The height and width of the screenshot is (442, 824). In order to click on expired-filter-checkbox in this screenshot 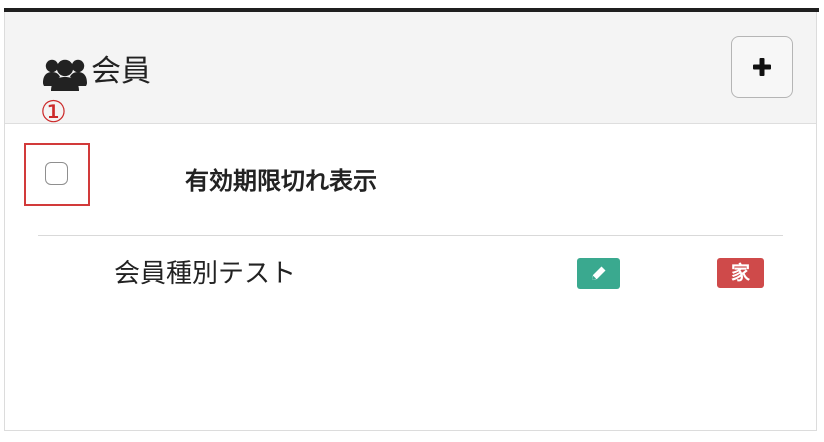, I will do `click(56, 173)`.